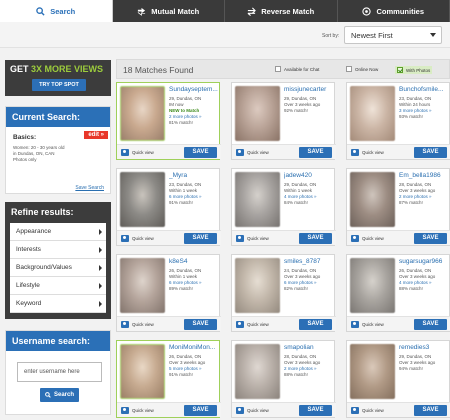  I want to click on sort-select: Newest First, so click(393, 35).